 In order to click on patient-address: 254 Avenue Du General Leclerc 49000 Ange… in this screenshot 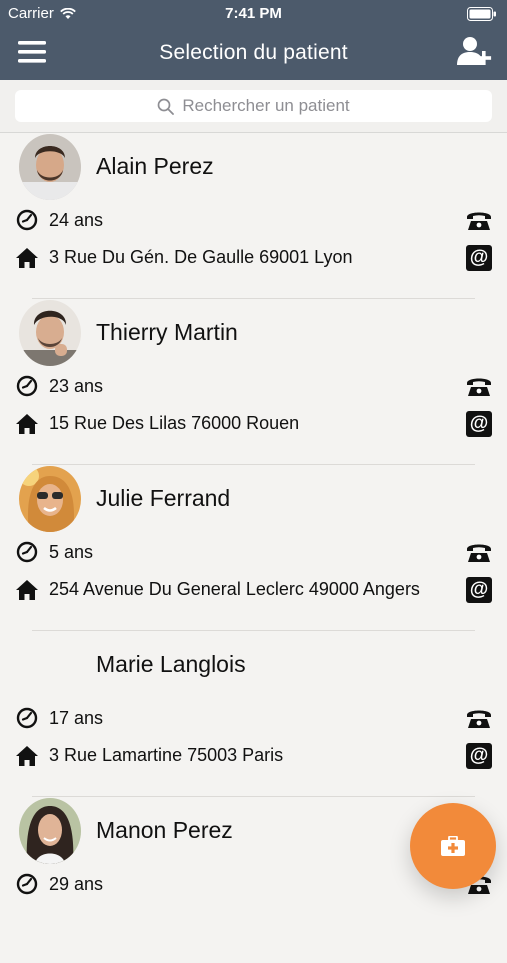, I will do `click(234, 589)`.